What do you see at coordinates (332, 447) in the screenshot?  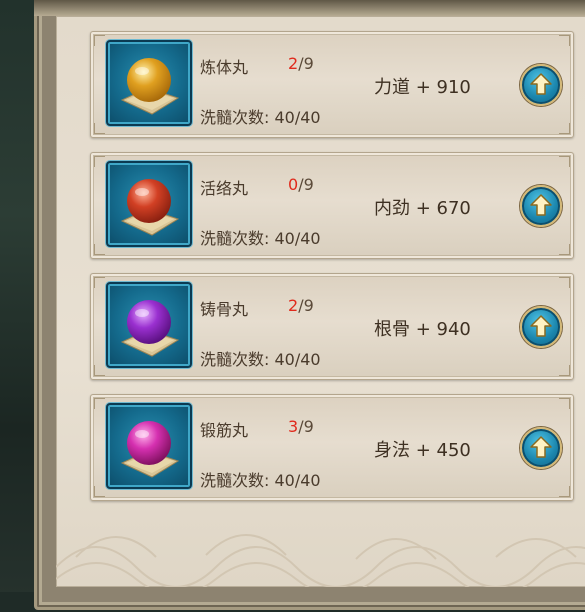 I see `pill-card: 锻筋丸 3/9 洗髓次数: 40/40 身法 + 450` at bounding box center [332, 447].